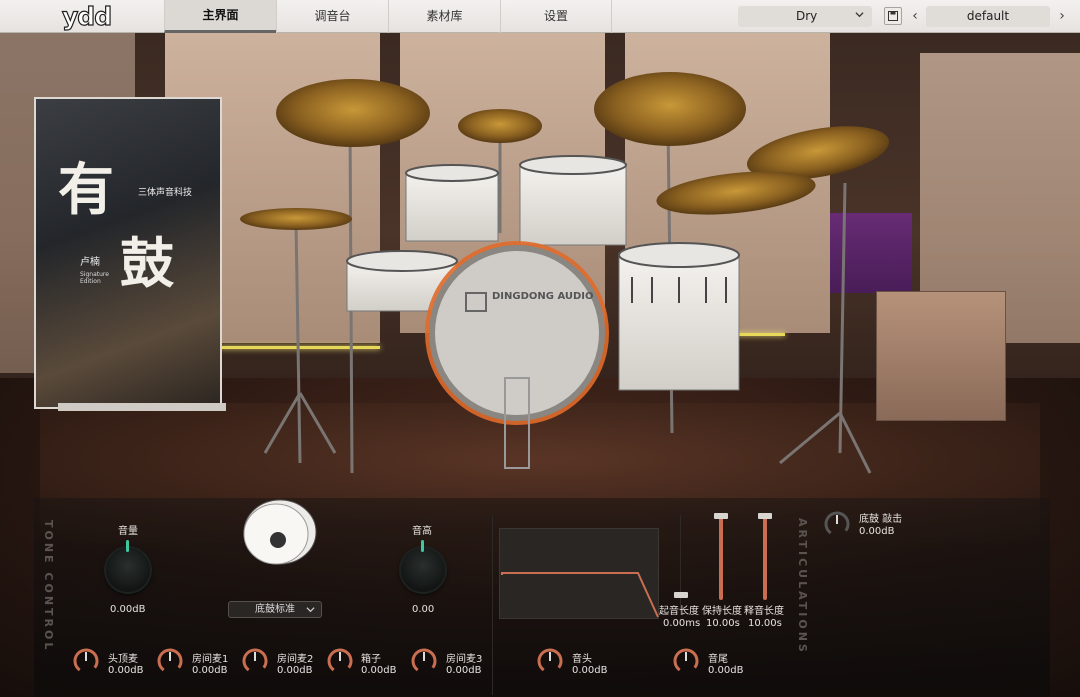  I want to click on mix-mode-value: Dry, so click(807, 16).